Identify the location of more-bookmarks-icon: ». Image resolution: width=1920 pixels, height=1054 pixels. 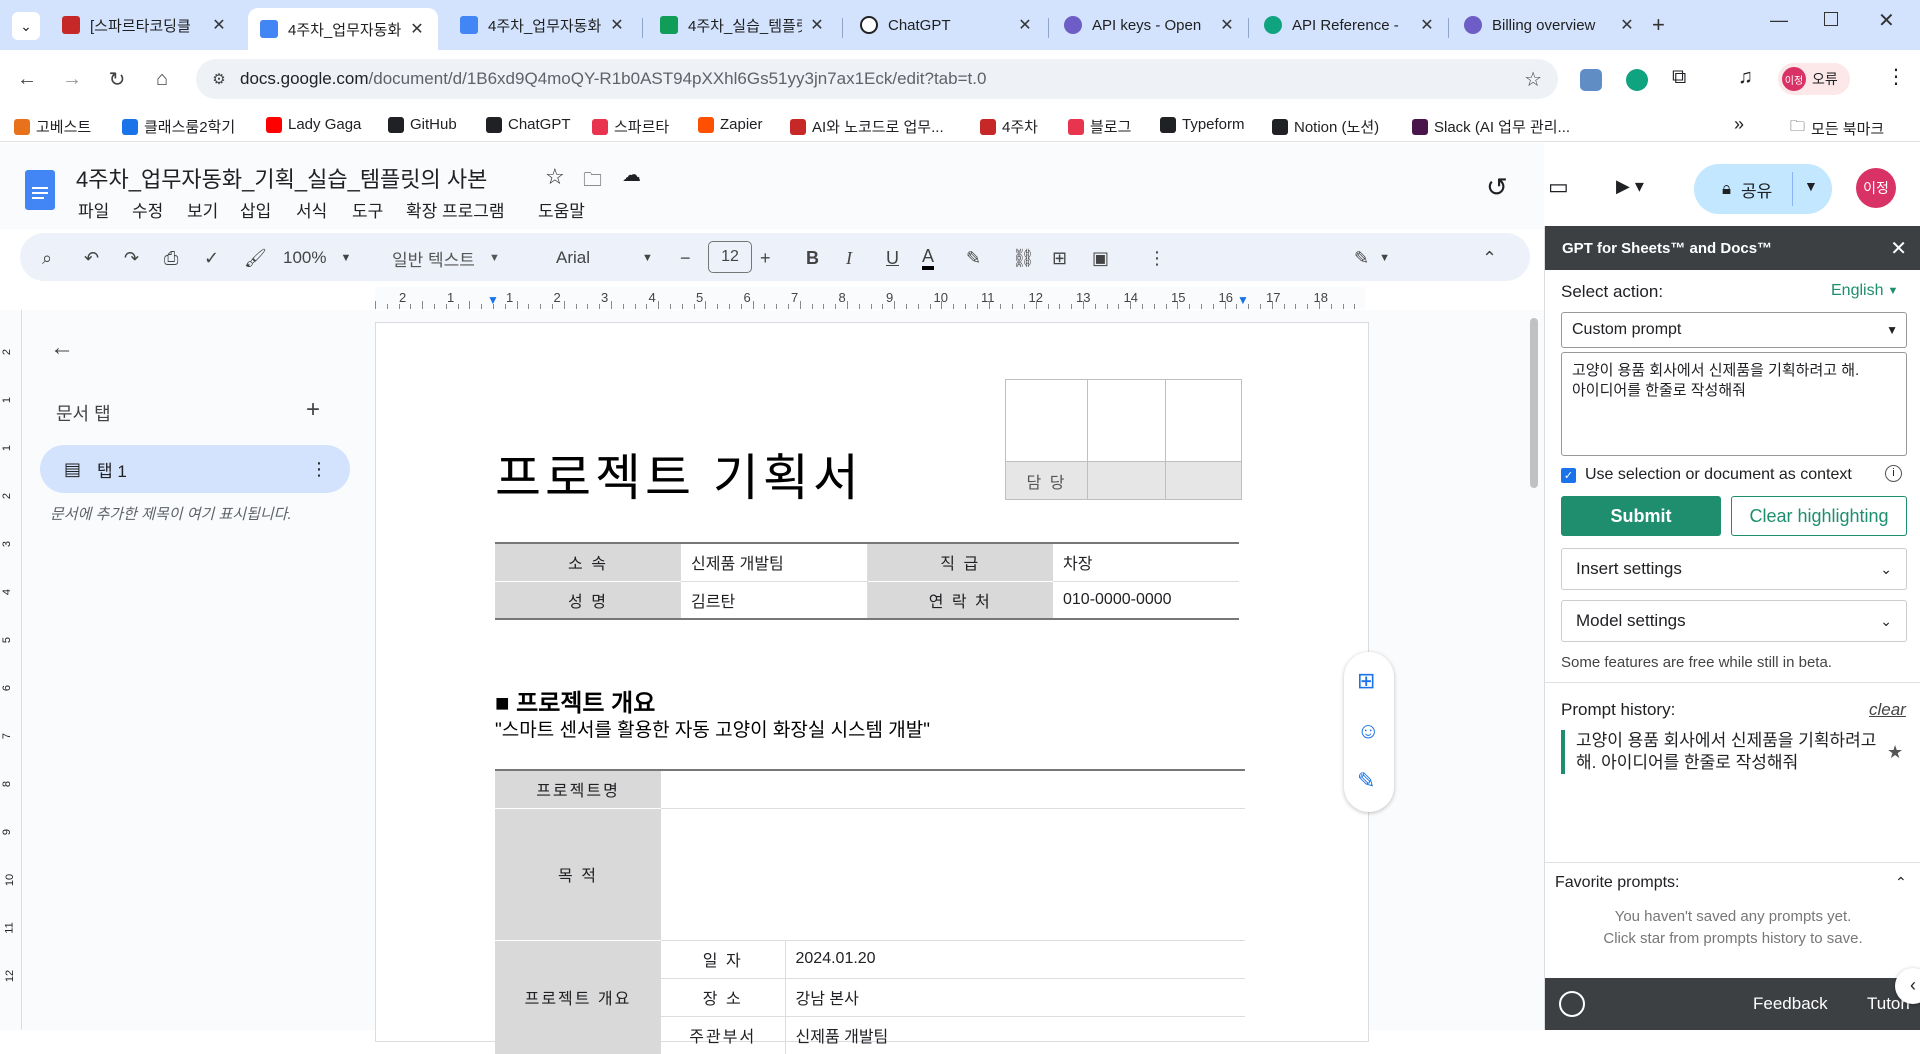
(1739, 124).